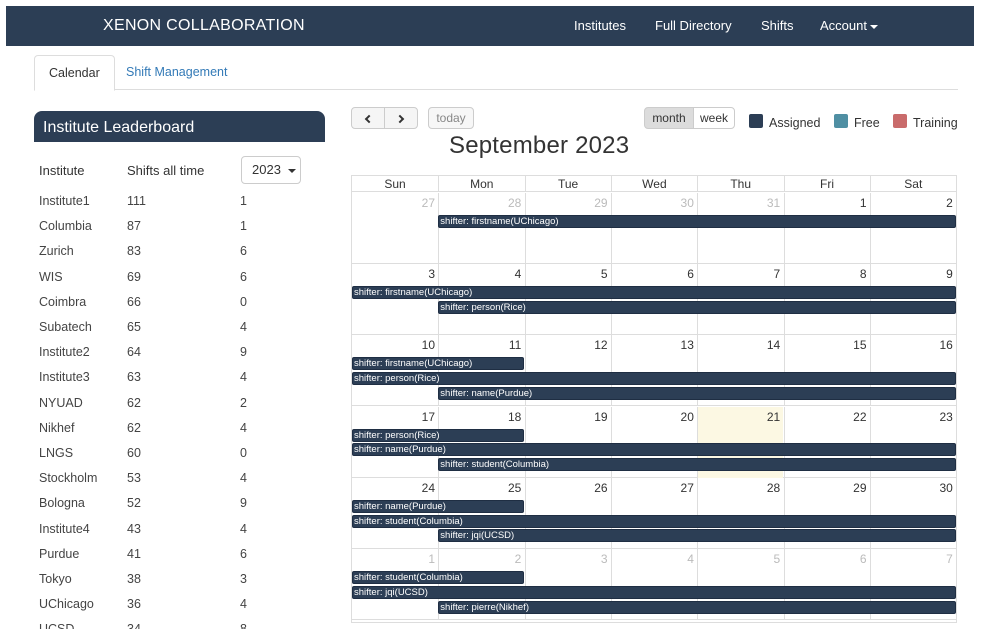 This screenshot has height=629, width=986. What do you see at coordinates (514, 487) in the screenshot?
I see `day-number: 25` at bounding box center [514, 487].